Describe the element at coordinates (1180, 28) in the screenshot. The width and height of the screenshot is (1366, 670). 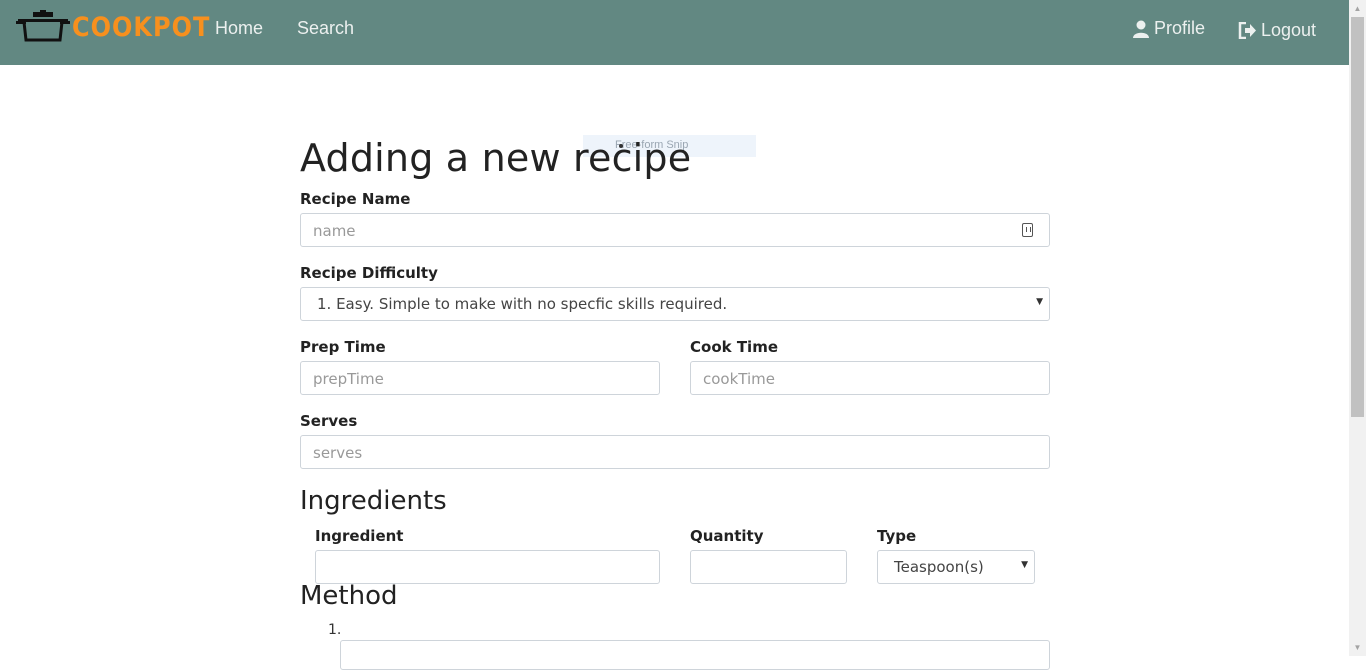
I see `nav-profile-label: Profile` at that location.